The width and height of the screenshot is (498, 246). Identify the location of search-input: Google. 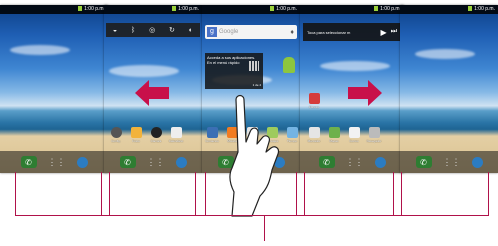
(253, 32).